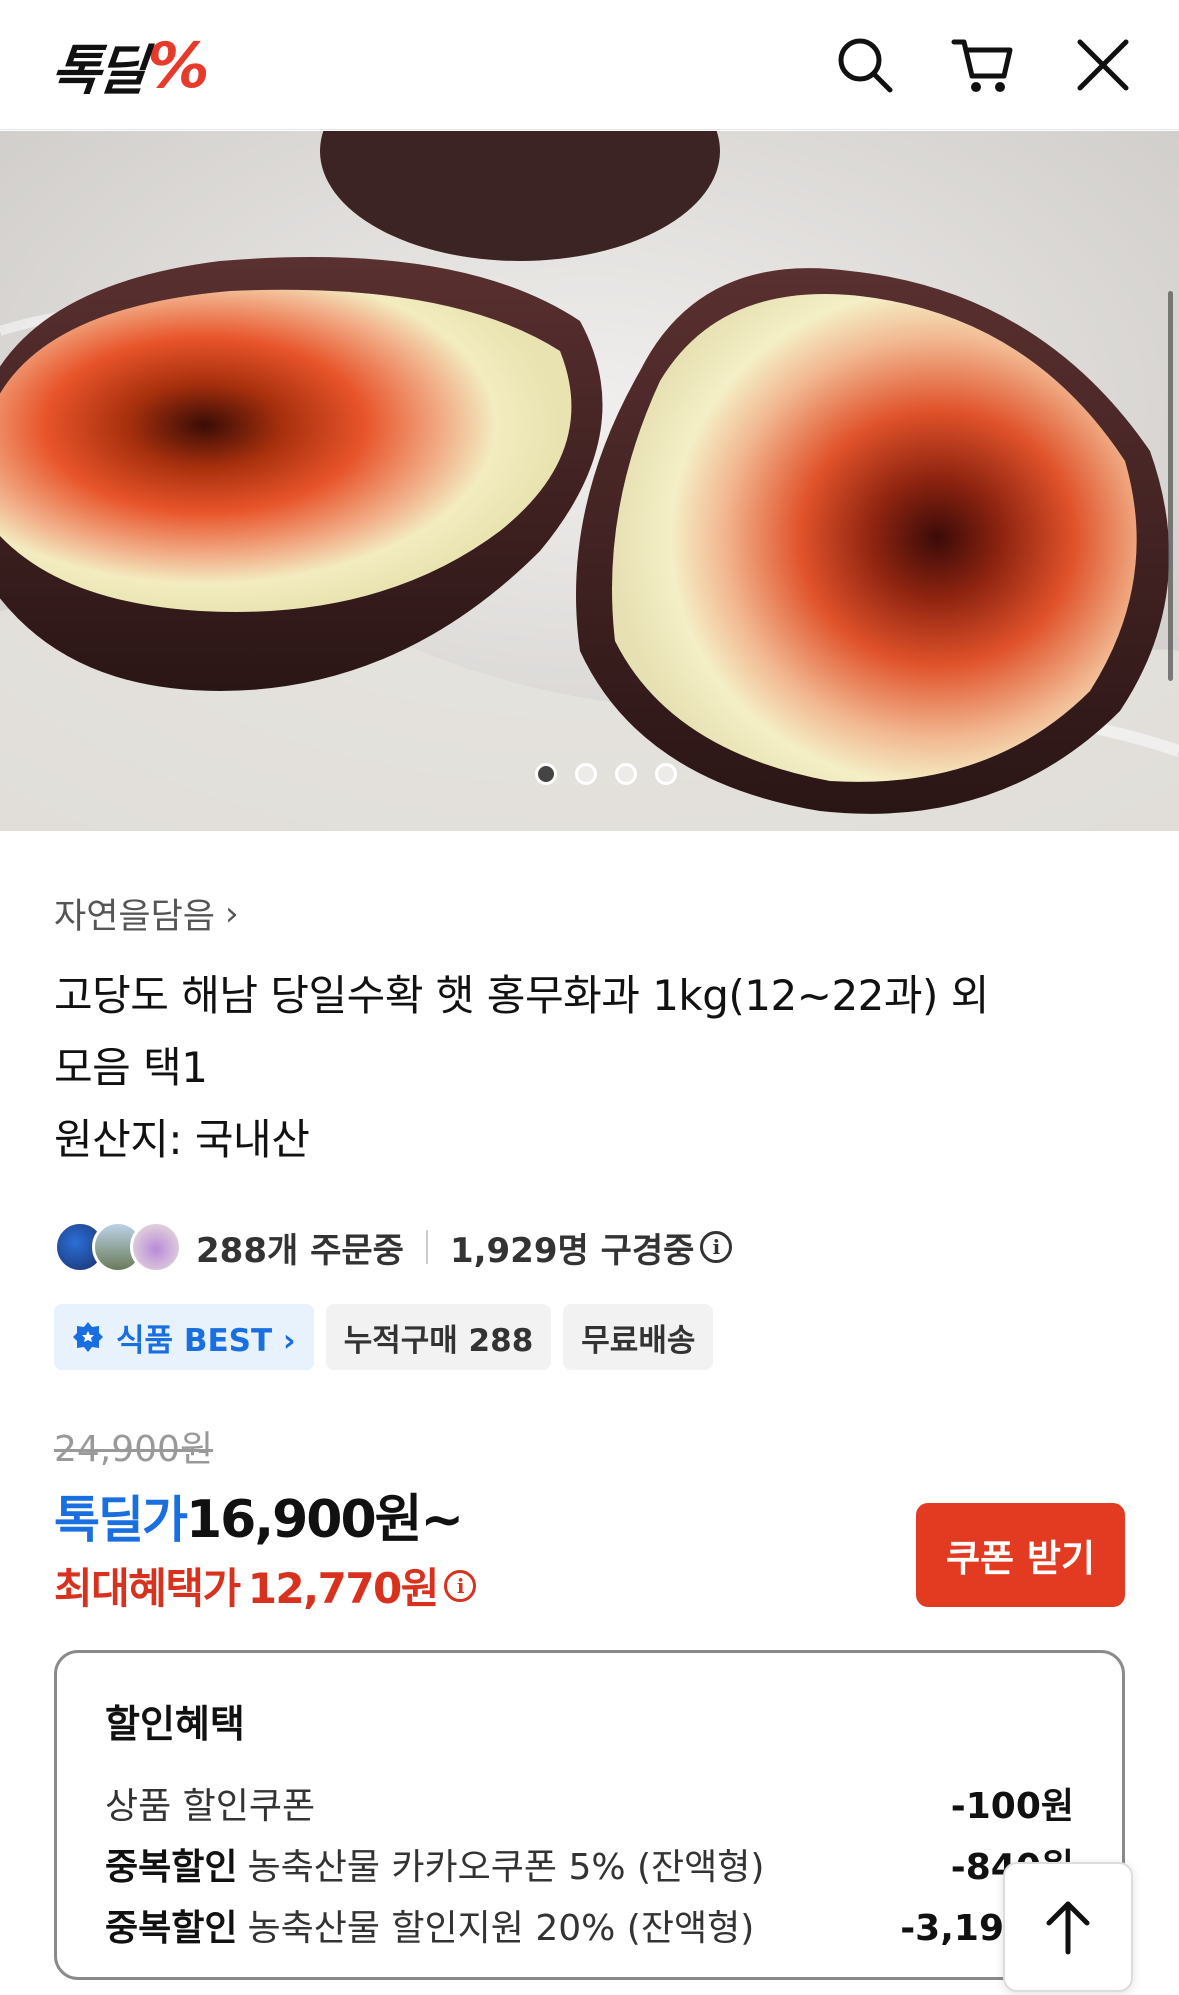 The height and width of the screenshot is (1995, 1179). What do you see at coordinates (97, 70) in the screenshot?
I see `logo-text: 톡딜` at bounding box center [97, 70].